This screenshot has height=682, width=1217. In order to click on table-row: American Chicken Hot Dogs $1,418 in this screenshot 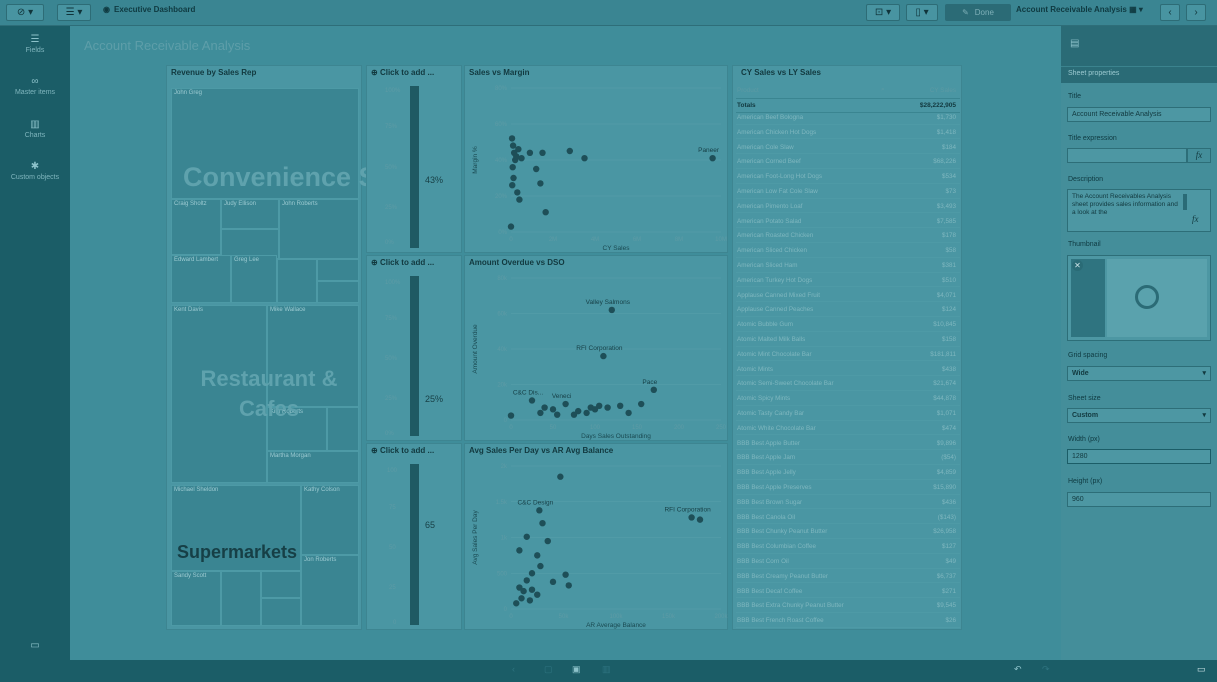, I will do `click(848, 134)`.